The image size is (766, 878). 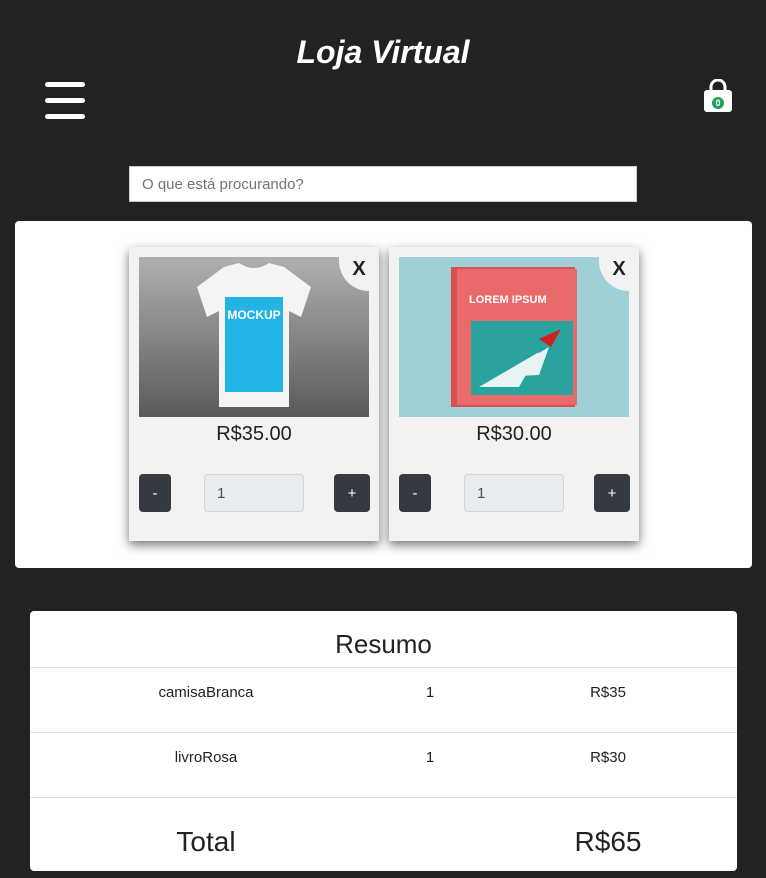 I want to click on total-label: Total, so click(x=206, y=841).